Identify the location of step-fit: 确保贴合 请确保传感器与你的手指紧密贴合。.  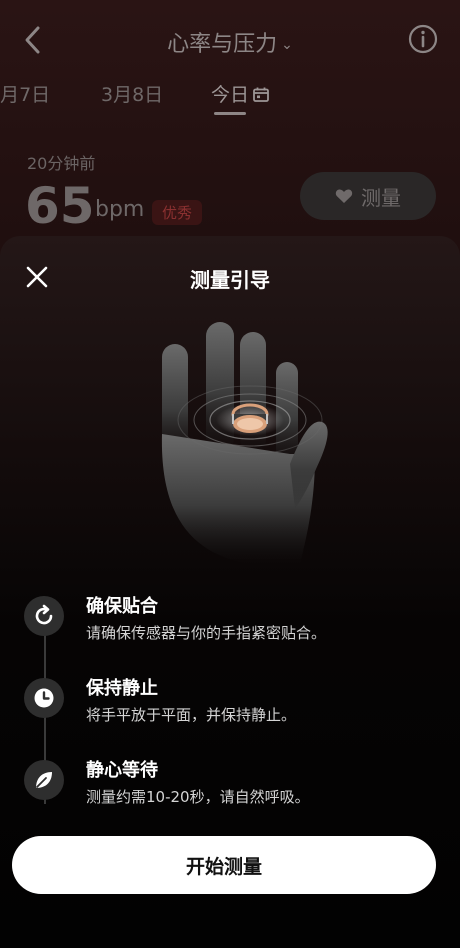
(230, 631).